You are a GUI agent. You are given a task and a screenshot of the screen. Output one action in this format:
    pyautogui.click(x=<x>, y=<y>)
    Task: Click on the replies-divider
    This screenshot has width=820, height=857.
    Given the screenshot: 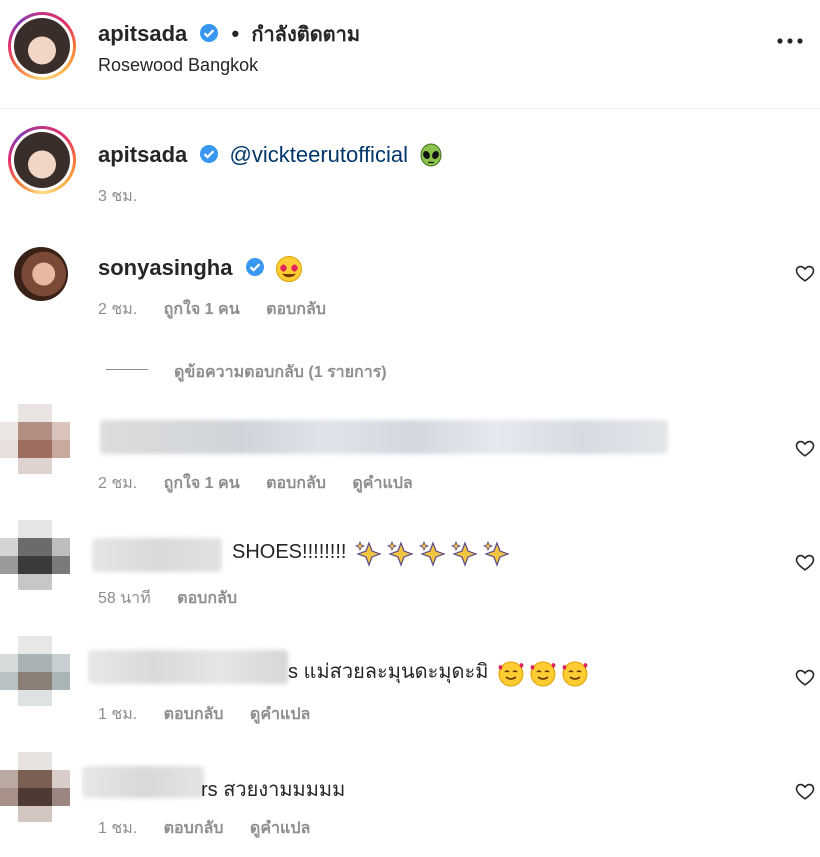 What is the action you would take?
    pyautogui.click(x=127, y=369)
    